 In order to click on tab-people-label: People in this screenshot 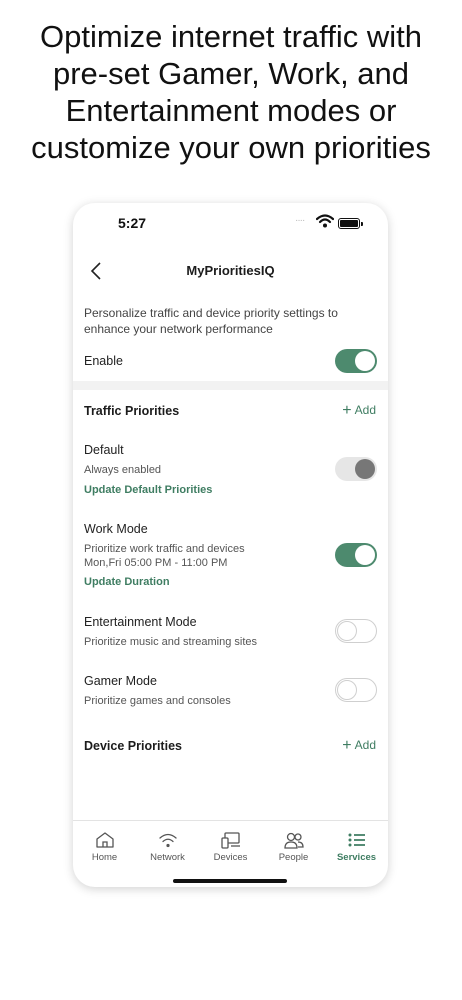, I will do `click(293, 857)`.